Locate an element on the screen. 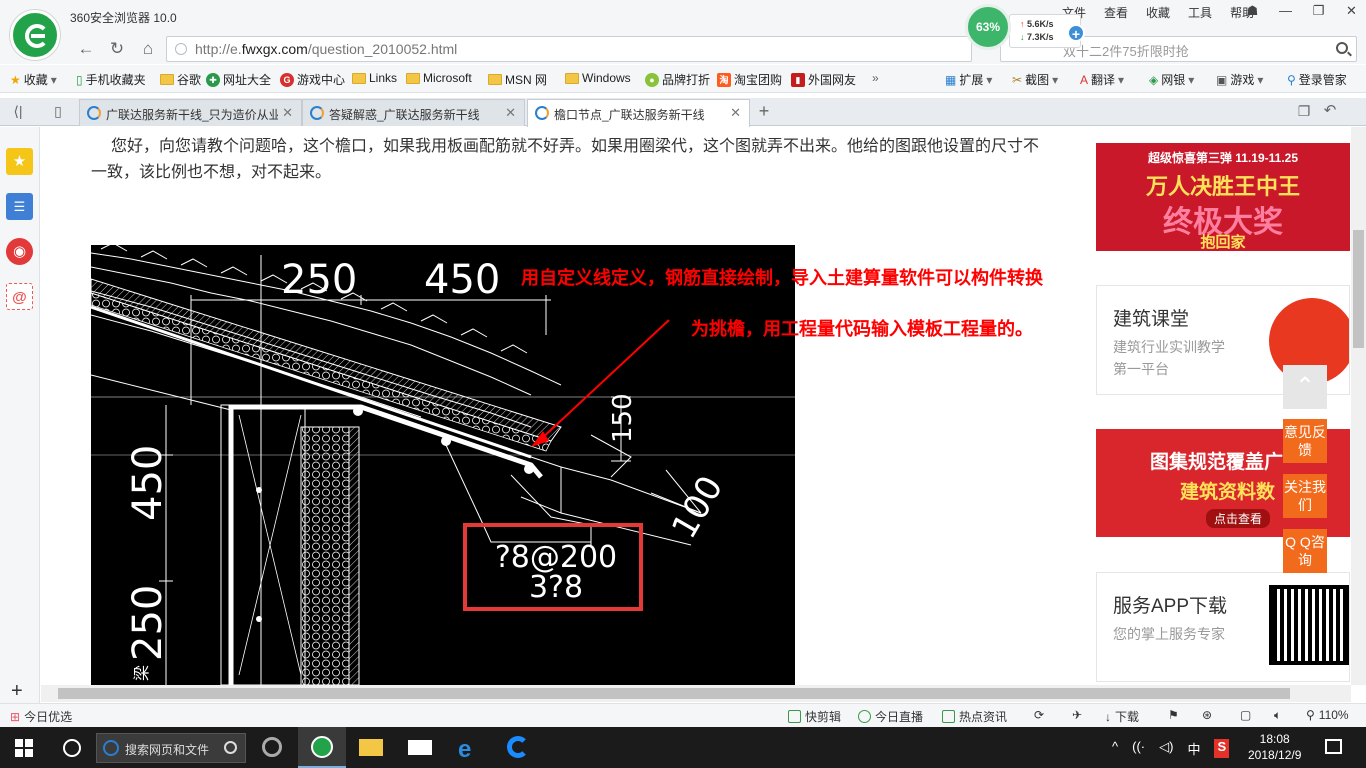 The height and width of the screenshot is (768, 1366). clean-icon: ✈ is located at coordinates (1077, 715).